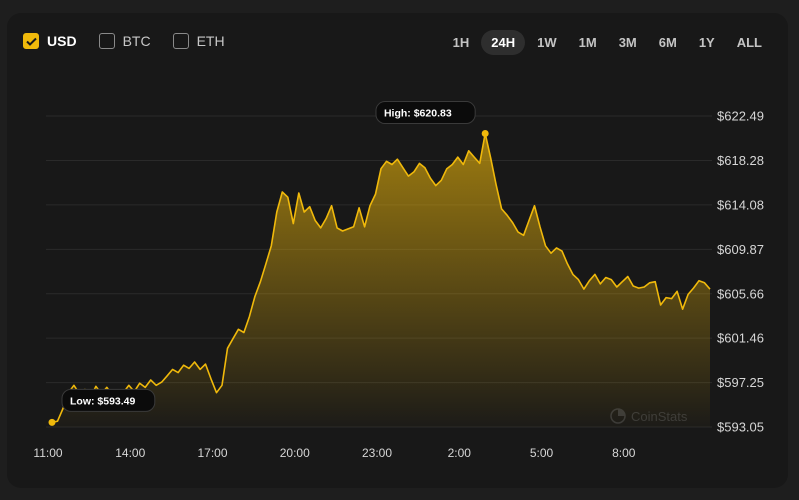 This screenshot has width=799, height=500. I want to click on y-tick-label: $614.08, so click(740, 204).